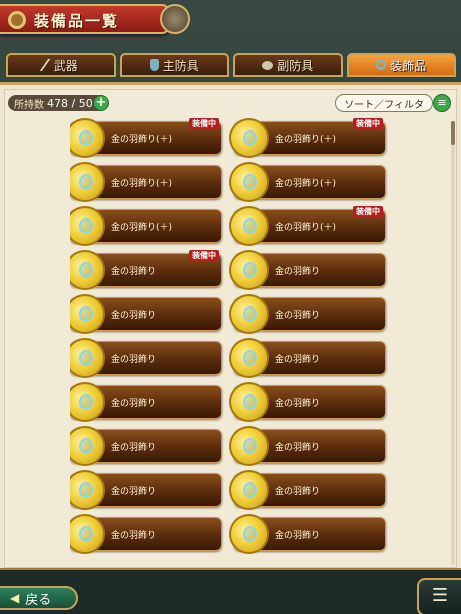 The width and height of the screenshot is (461, 614). Describe the element at coordinates (295, 65) in the screenshot. I see `tab-sub-armor-label: 副防具` at that location.